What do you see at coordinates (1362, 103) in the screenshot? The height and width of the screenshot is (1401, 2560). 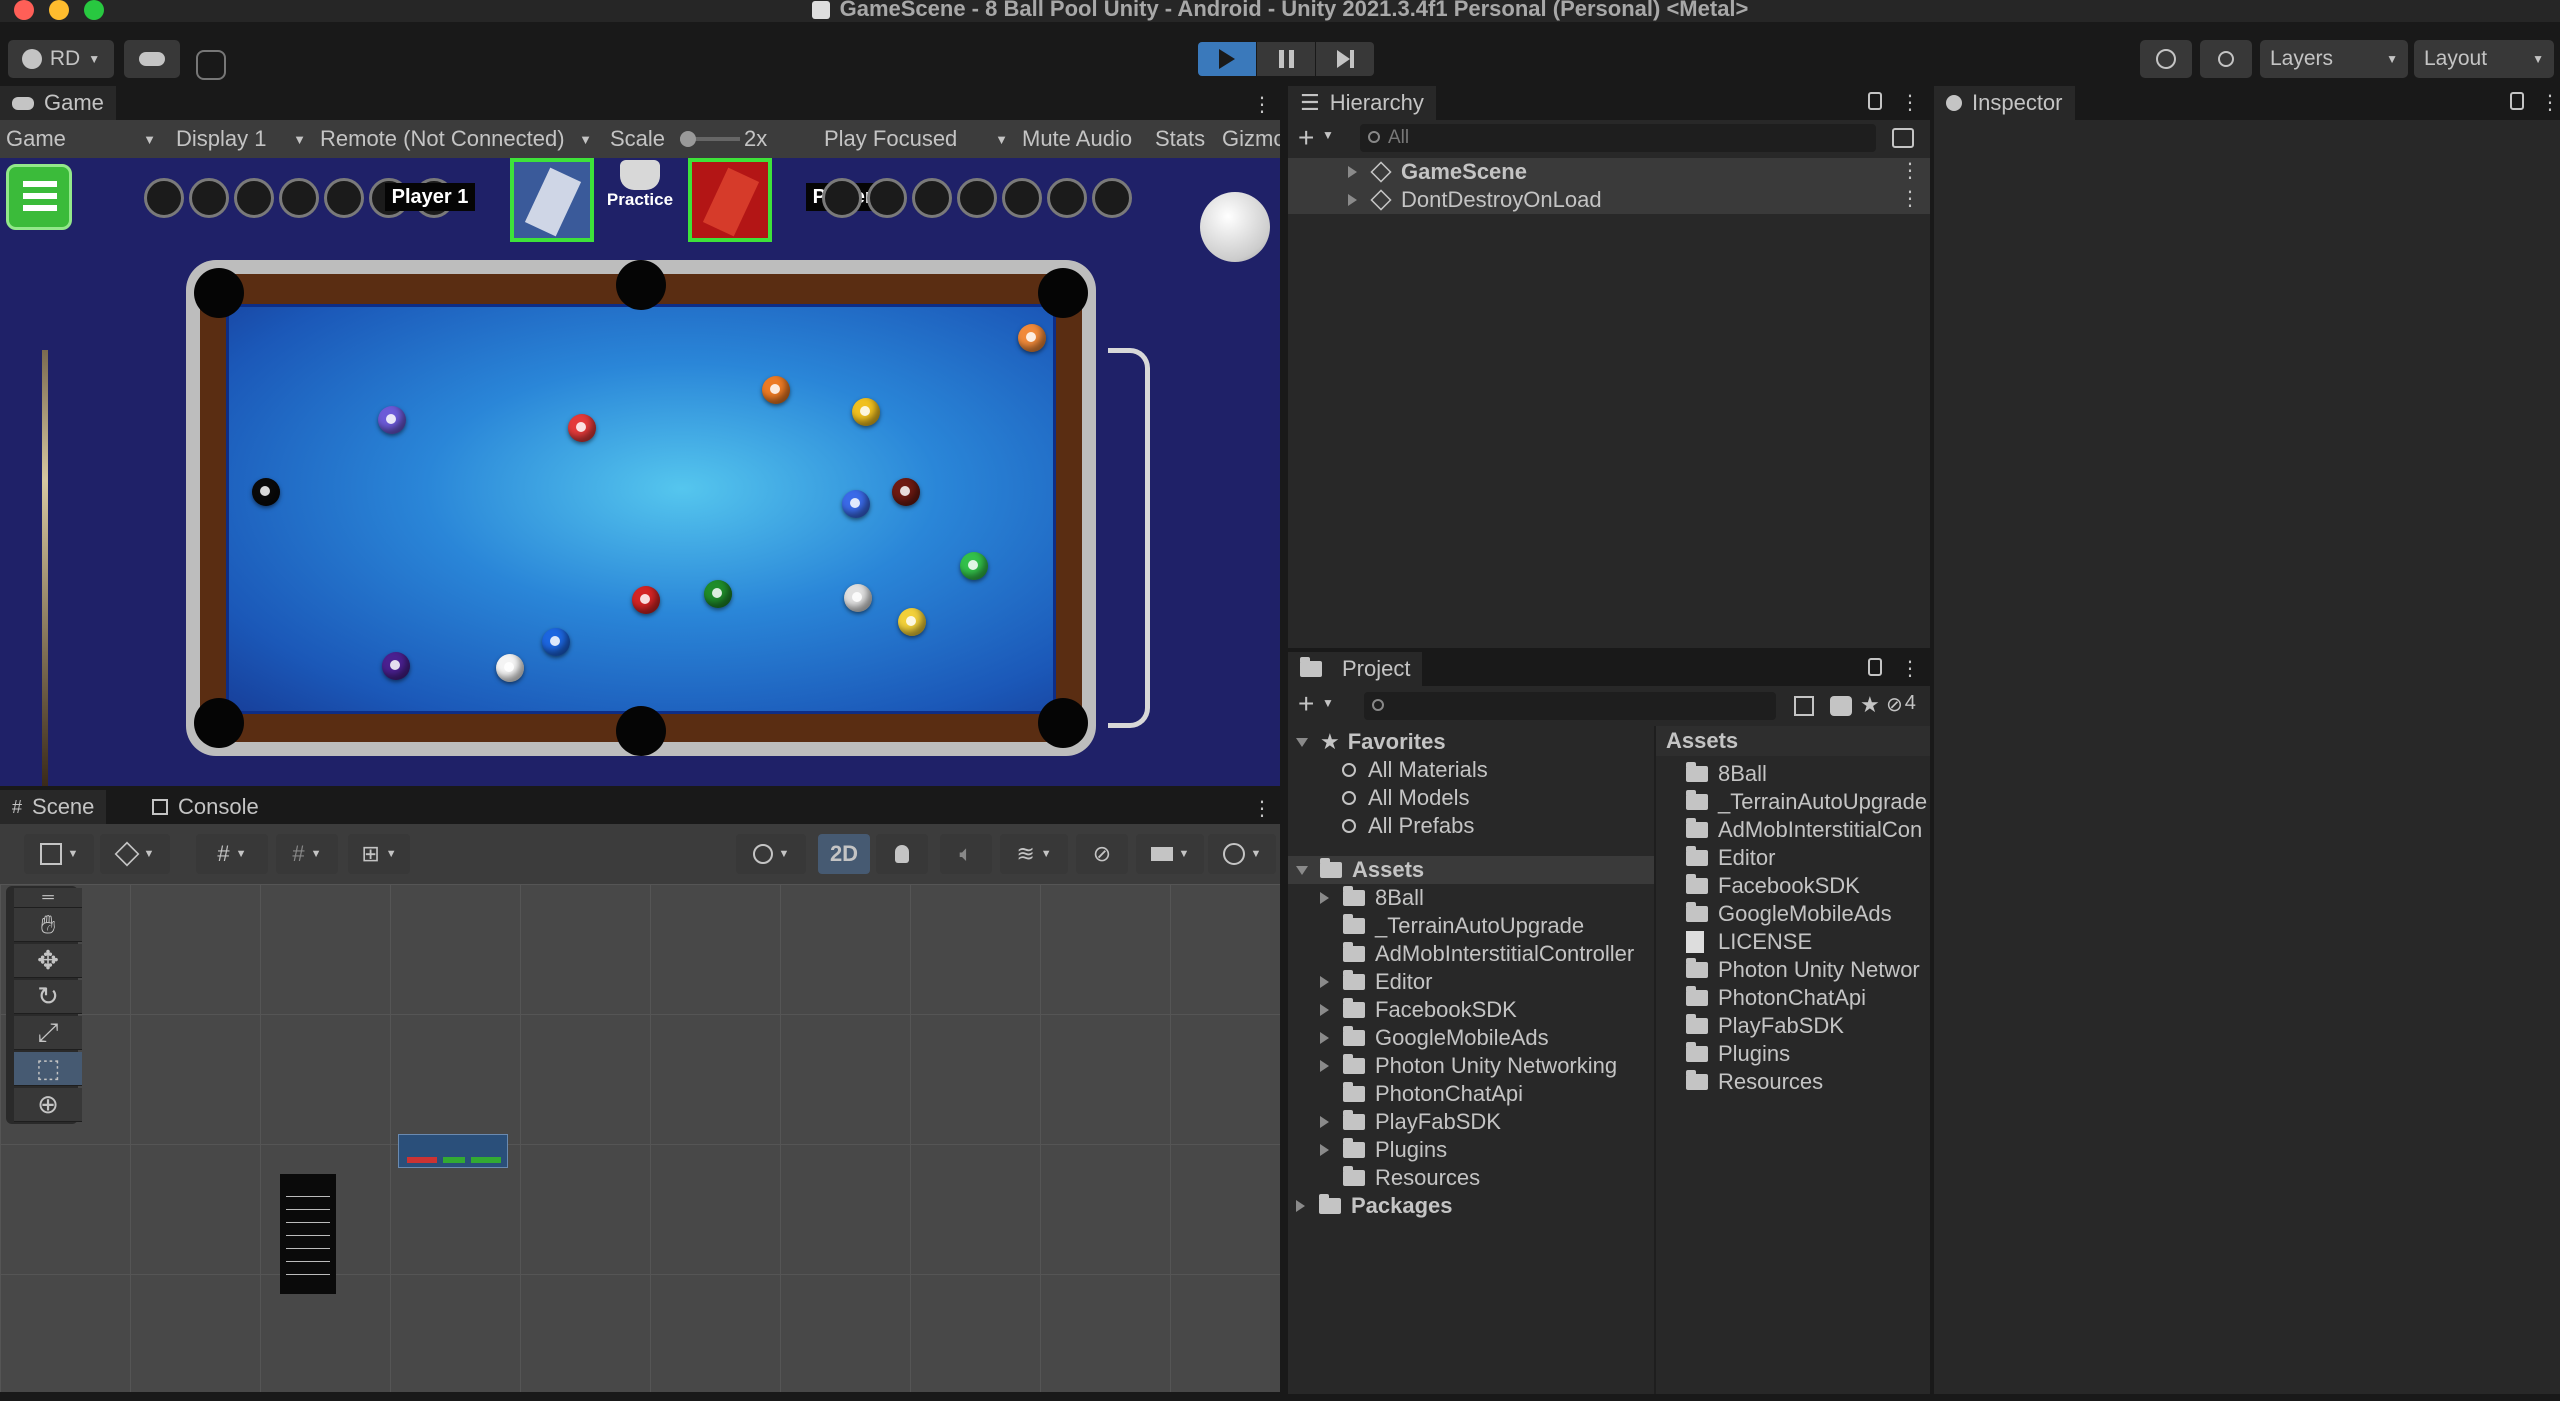 I see `tab-hierarchy: ☰ Hierarchy` at bounding box center [1362, 103].